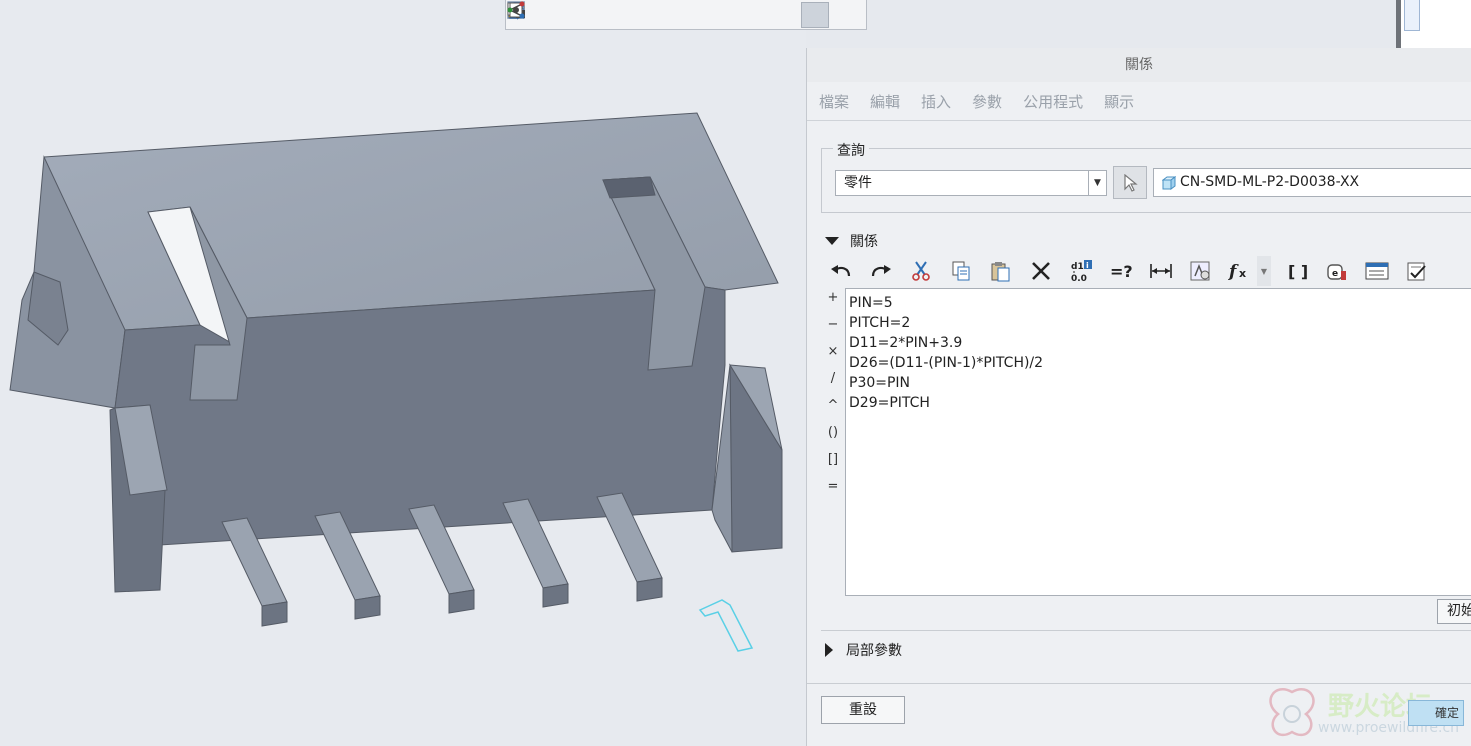 This screenshot has width=1471, height=746. I want to click on insert-function-icon: fx, so click(1241, 271).